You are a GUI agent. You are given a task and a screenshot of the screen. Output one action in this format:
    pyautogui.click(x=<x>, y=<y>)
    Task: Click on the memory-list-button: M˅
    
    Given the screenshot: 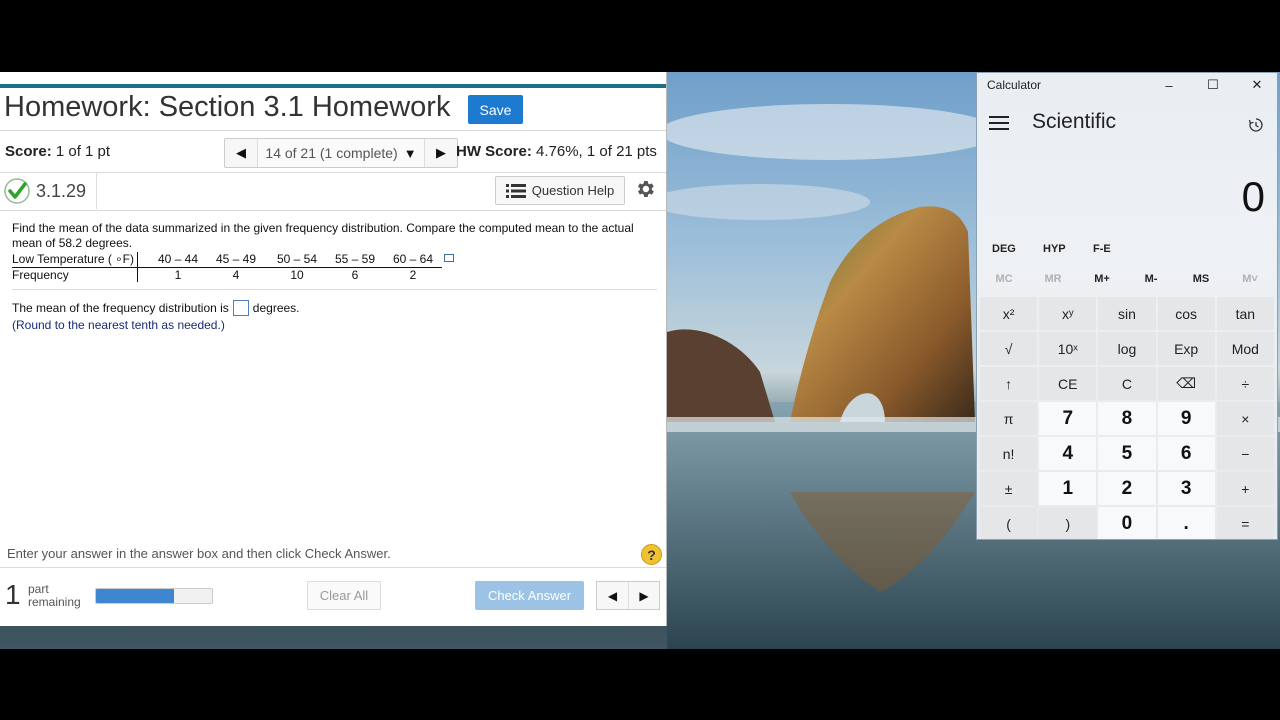 What is the action you would take?
    pyautogui.click(x=1250, y=279)
    